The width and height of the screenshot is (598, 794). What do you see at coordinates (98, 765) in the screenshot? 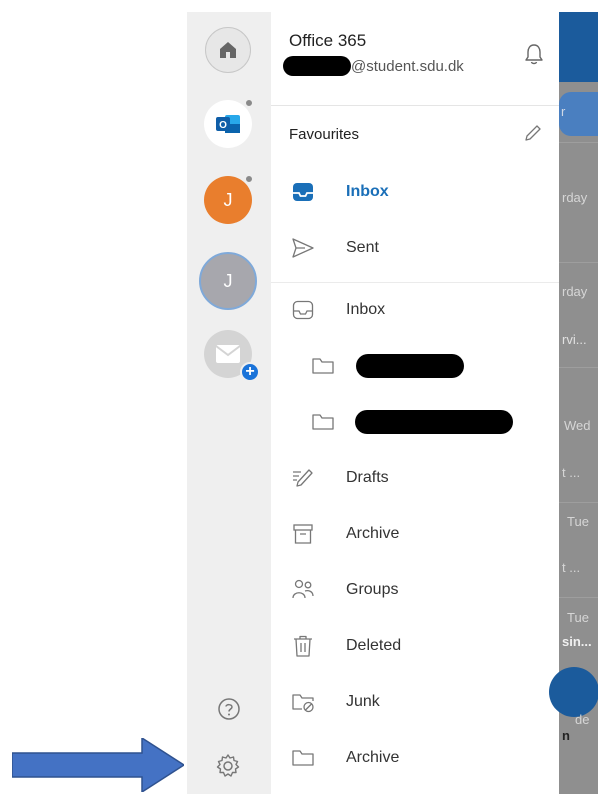
I see `annotation-arrow-icon` at bounding box center [98, 765].